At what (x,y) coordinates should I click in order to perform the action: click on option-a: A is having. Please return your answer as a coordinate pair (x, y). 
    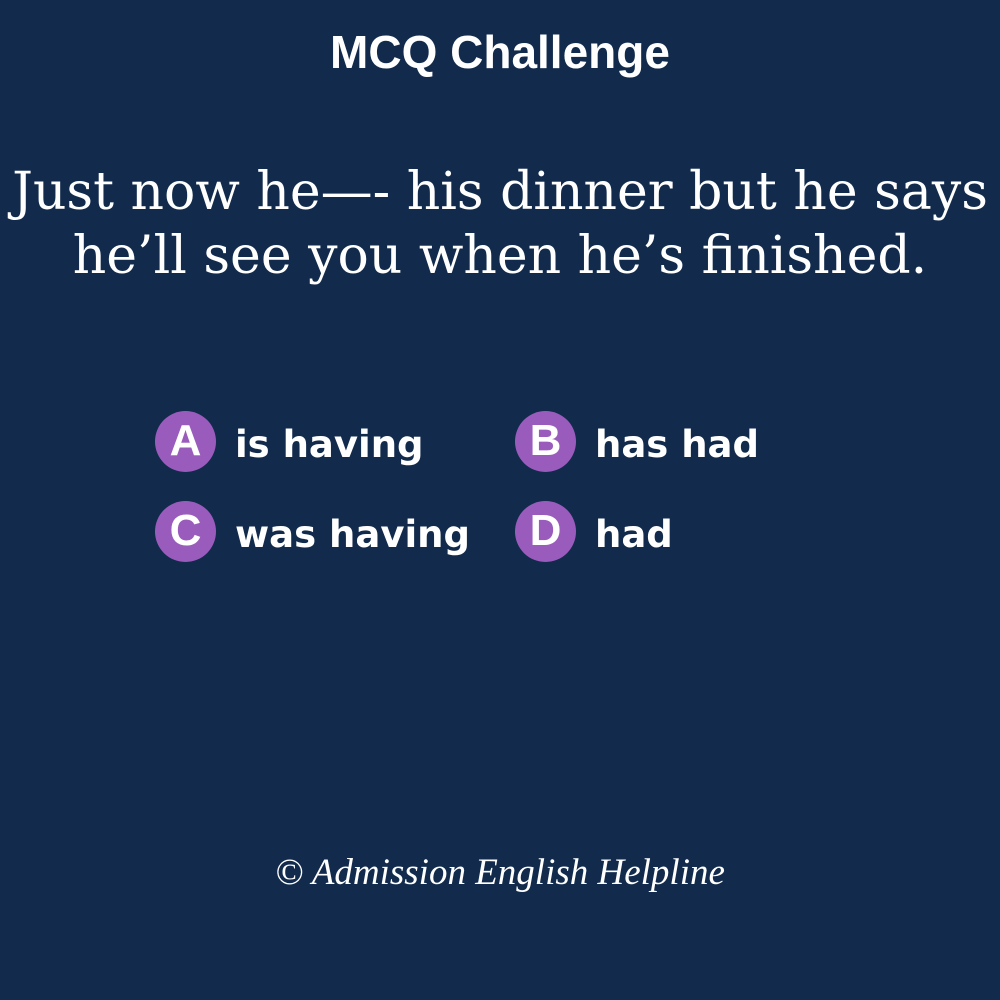
    Looking at the image, I should click on (289, 441).